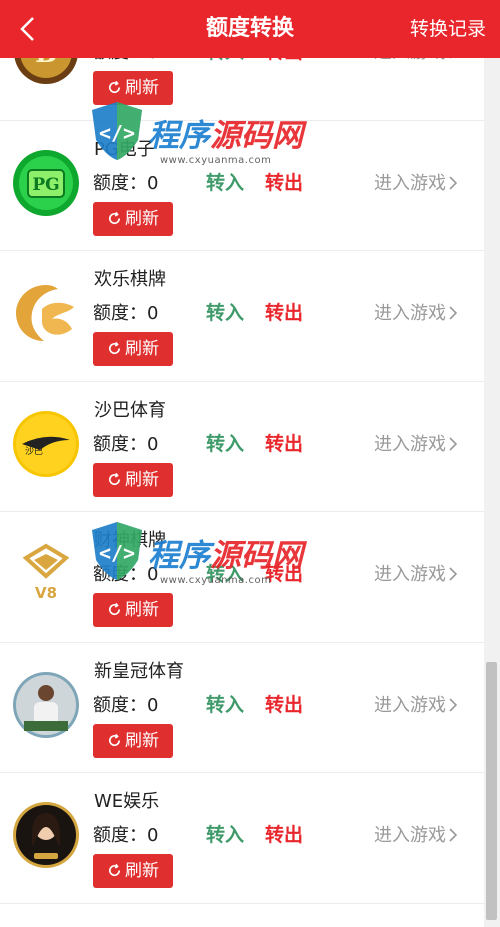  What do you see at coordinates (46, 593) in the screenshot?
I see `svg-text: V8` at bounding box center [46, 593].